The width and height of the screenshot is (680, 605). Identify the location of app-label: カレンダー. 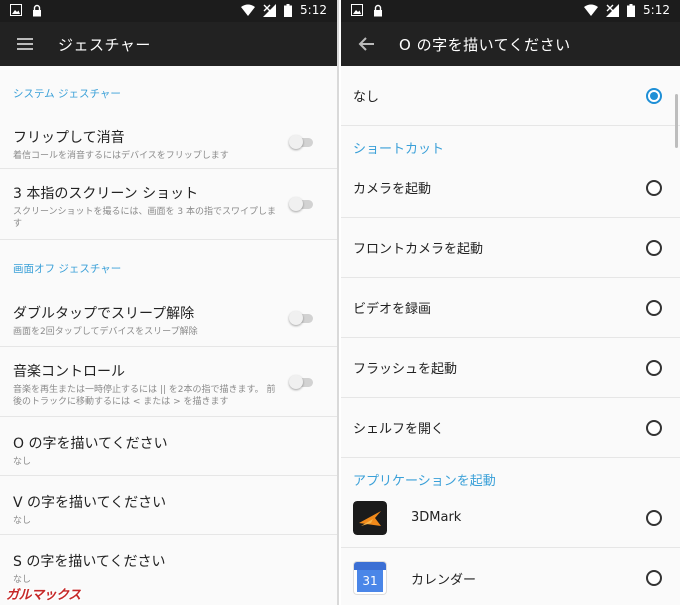
(444, 580).